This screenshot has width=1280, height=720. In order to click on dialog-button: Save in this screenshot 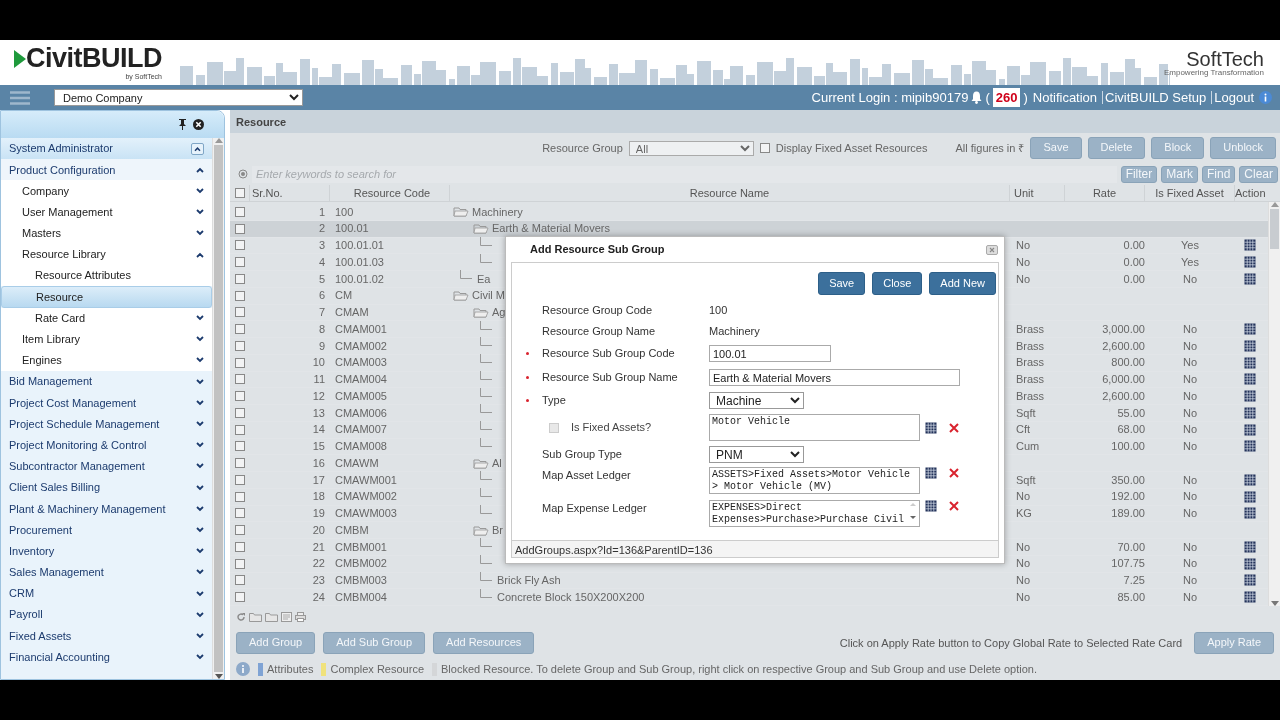, I will do `click(842, 283)`.